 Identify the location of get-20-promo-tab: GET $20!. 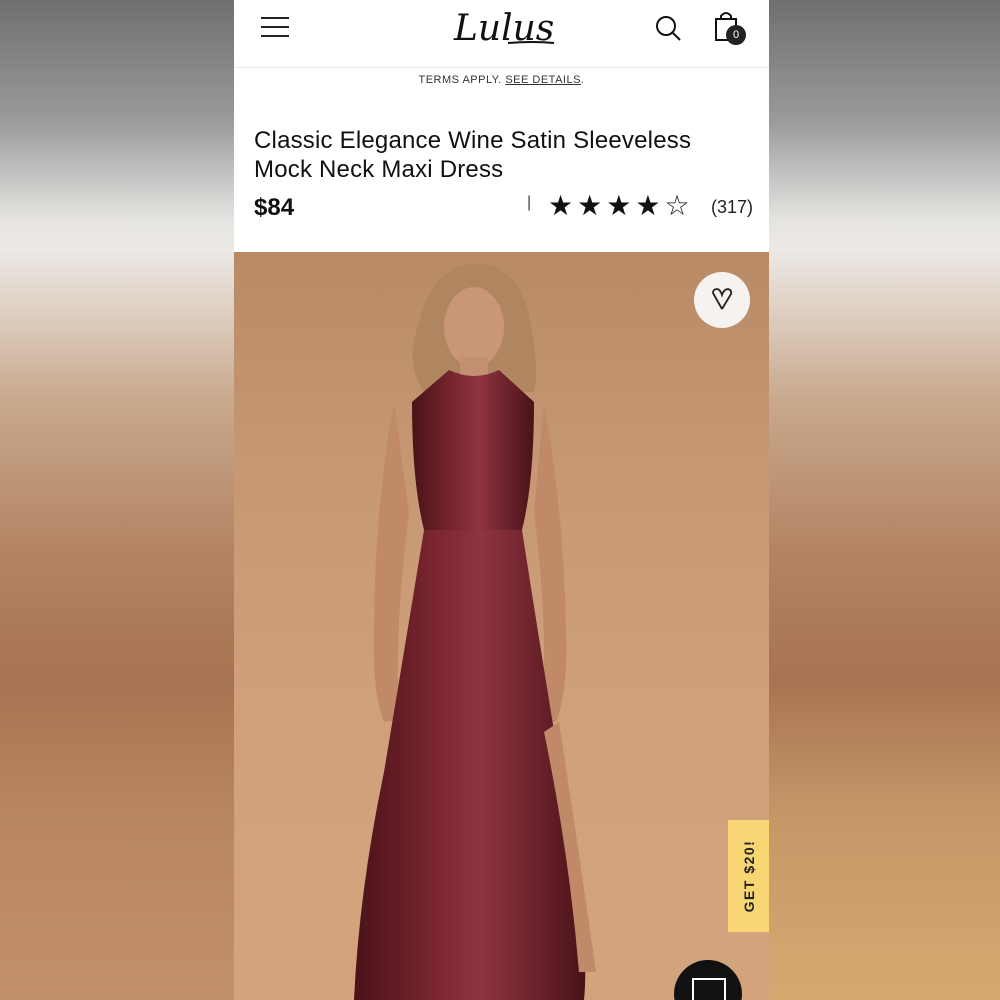
(748, 876).